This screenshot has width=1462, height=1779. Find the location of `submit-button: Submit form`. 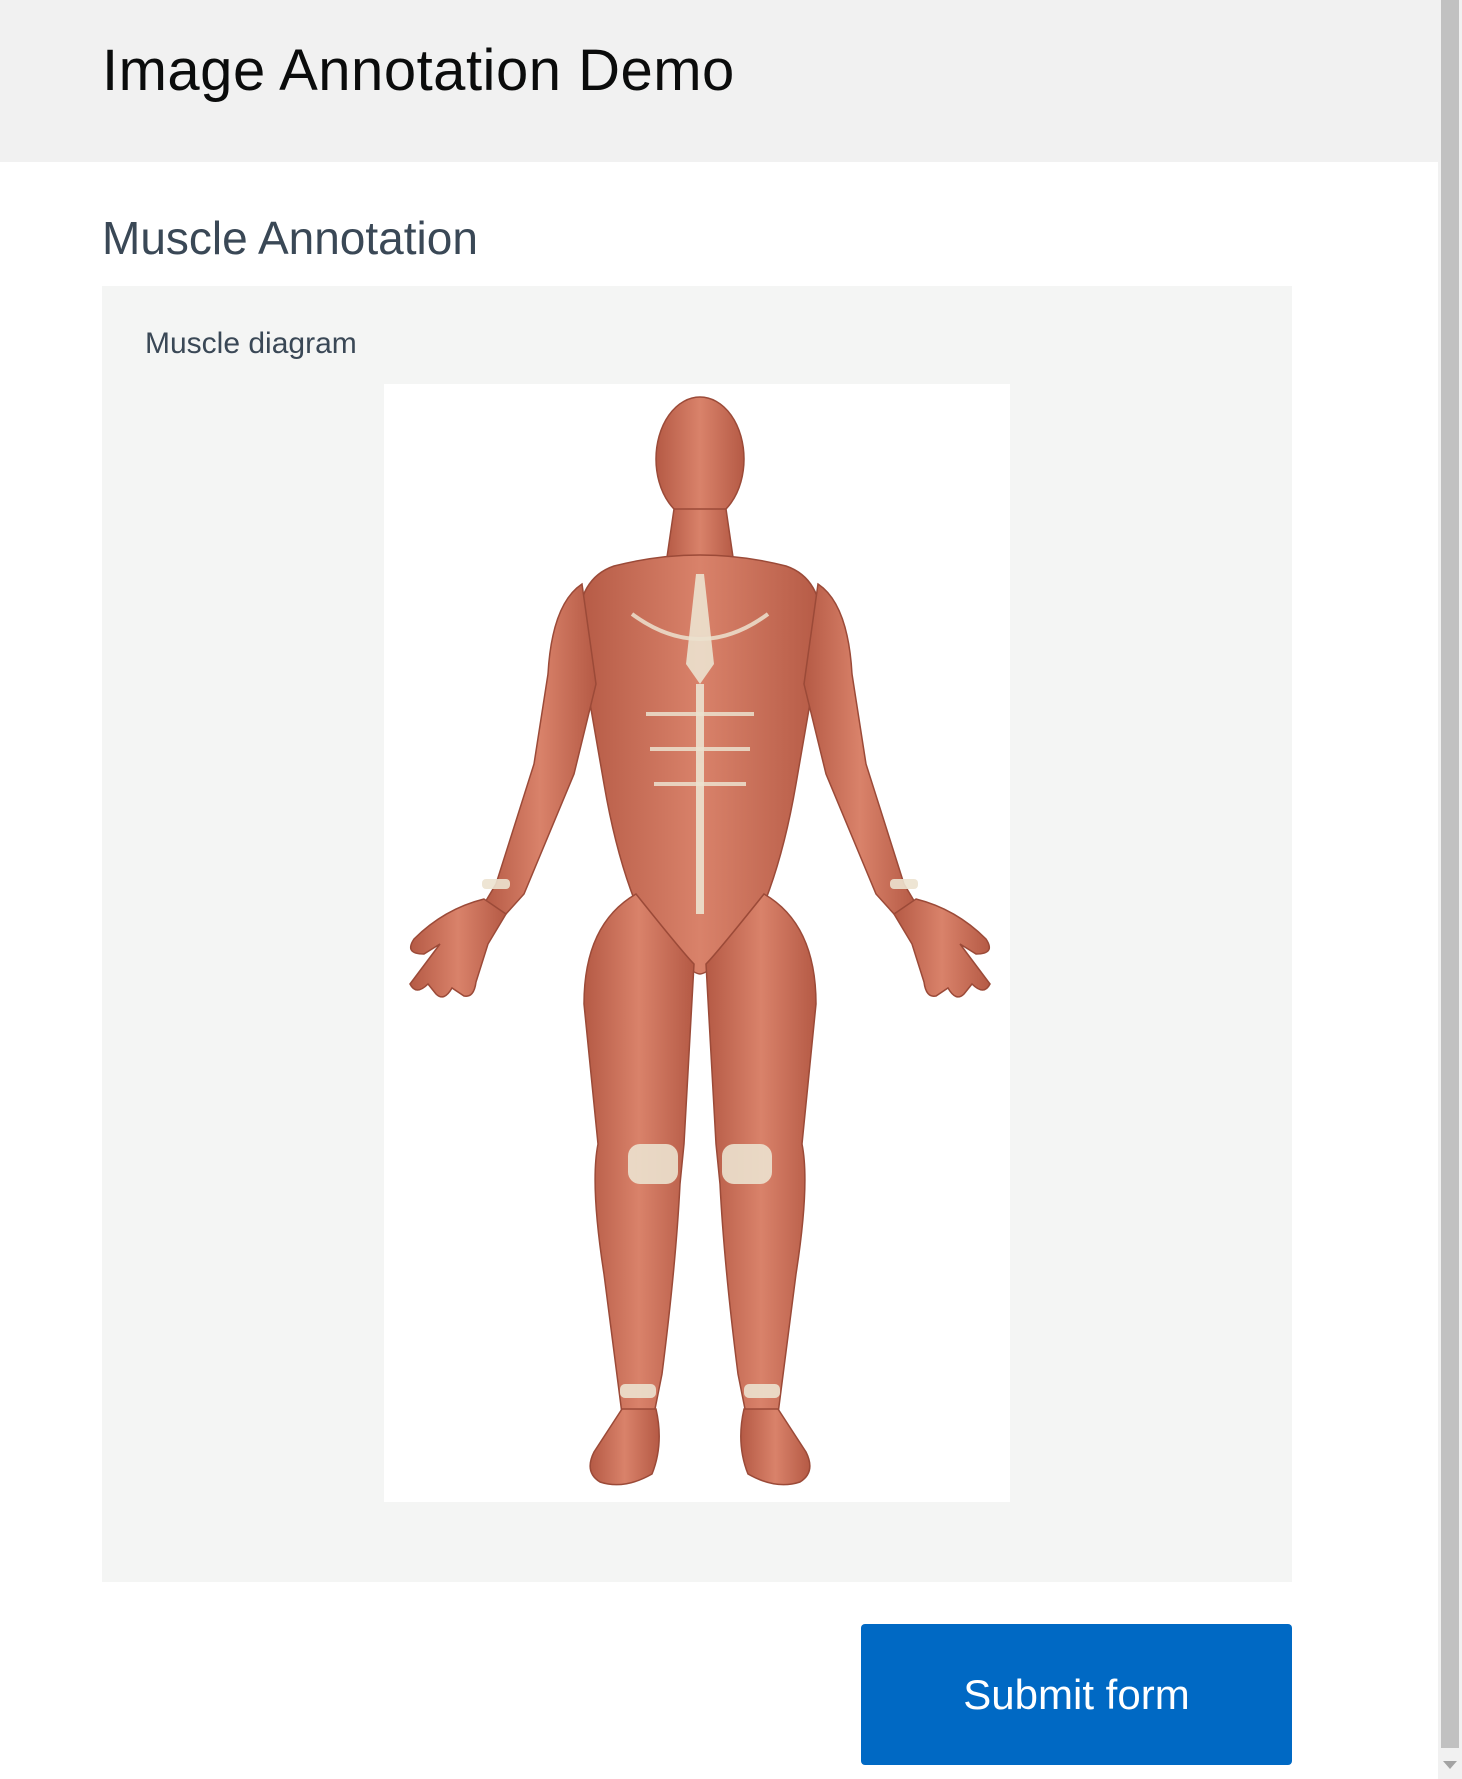

submit-button: Submit form is located at coordinates (1076, 1694).